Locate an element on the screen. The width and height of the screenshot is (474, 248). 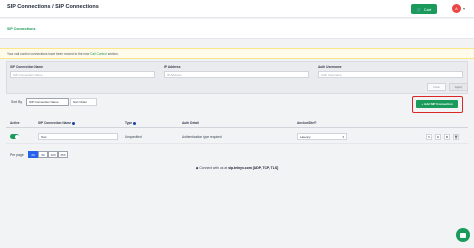
per-page-option: 100 is located at coordinates (53, 154).